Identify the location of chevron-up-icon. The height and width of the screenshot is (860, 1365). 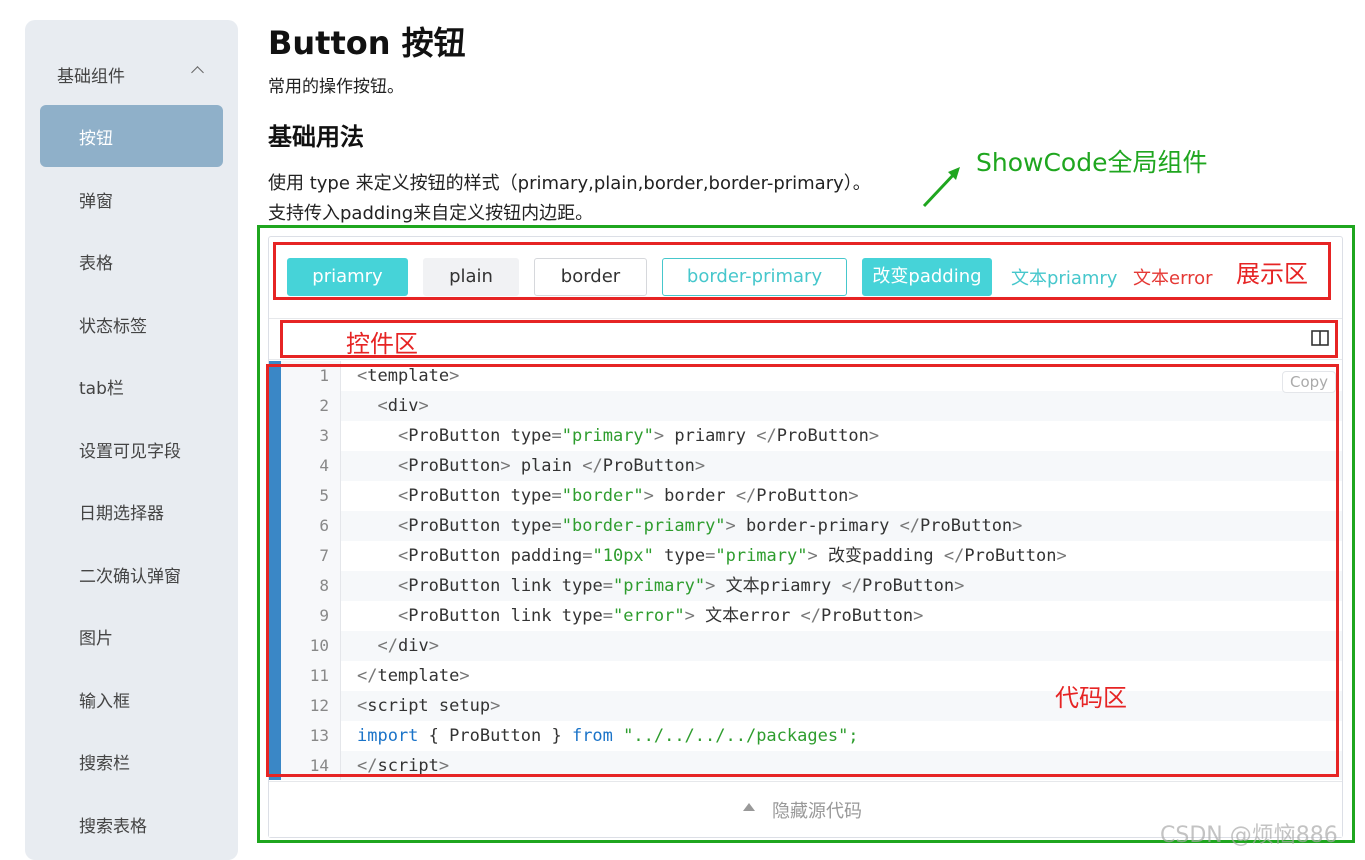
(197, 72).